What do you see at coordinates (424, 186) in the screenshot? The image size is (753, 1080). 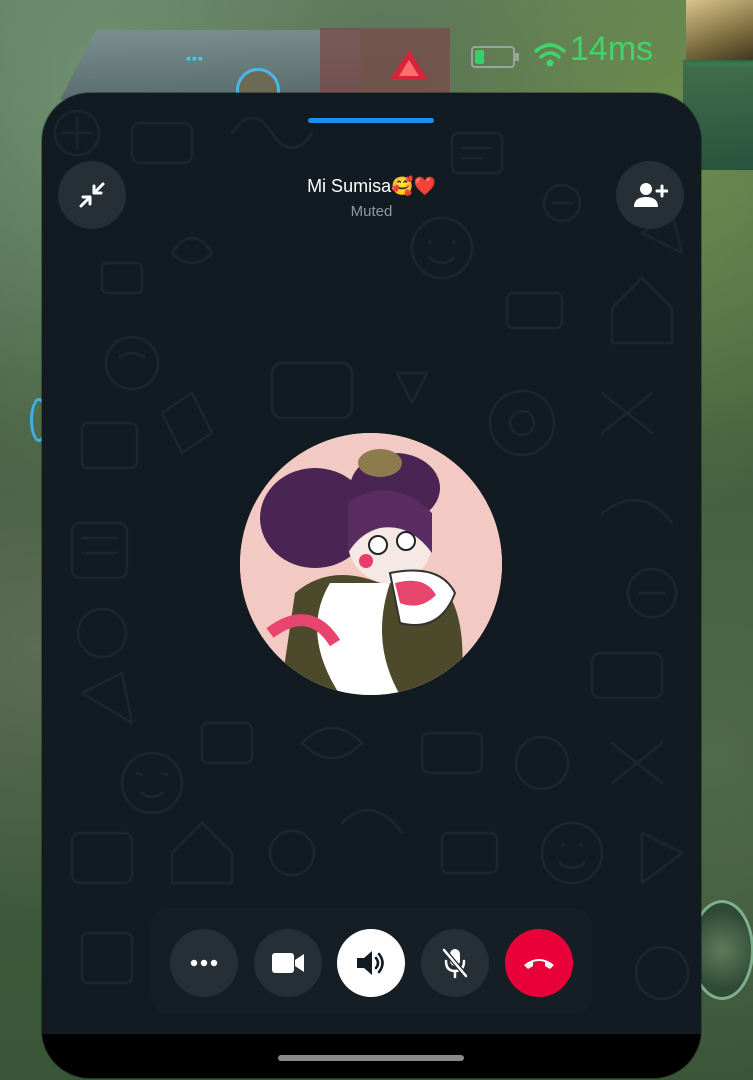 I see `heart-emoji: ❤️` at bounding box center [424, 186].